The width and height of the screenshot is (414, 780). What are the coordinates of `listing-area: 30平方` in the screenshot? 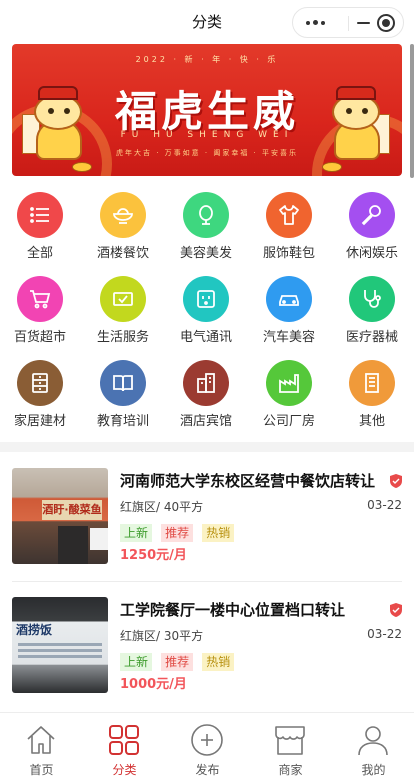 It's located at (183, 636).